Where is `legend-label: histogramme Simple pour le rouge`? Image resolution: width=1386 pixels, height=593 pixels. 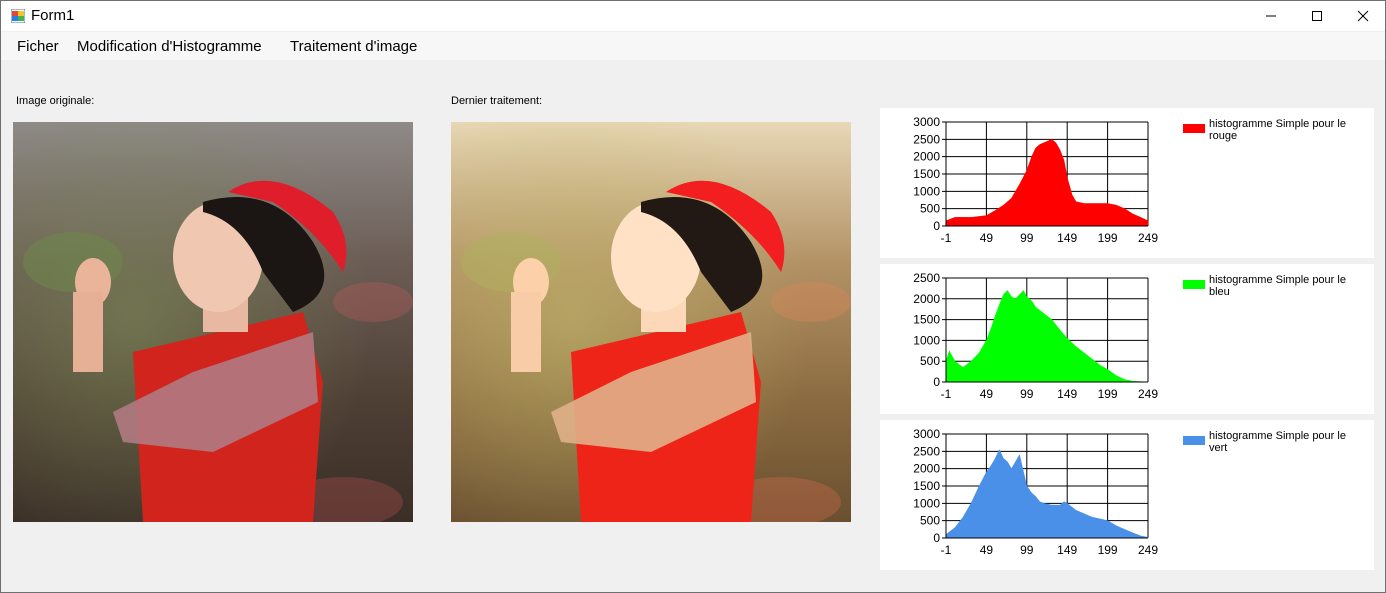
legend-label: histogramme Simple pour le rouge is located at coordinates (1277, 130).